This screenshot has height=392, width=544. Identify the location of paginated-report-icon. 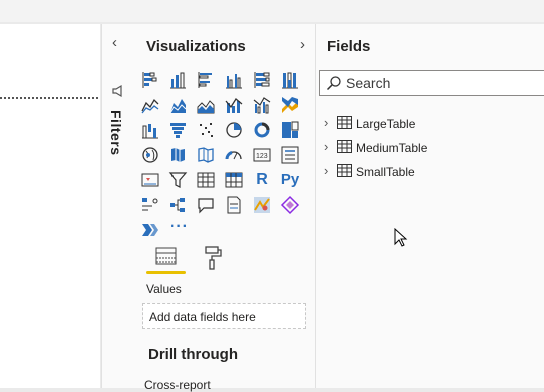
(234, 205).